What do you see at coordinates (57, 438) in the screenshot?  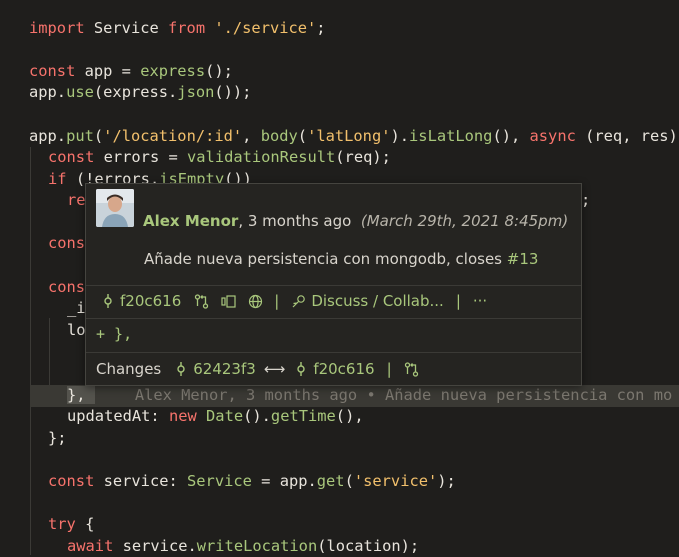 I see `code-line-20: };` at bounding box center [57, 438].